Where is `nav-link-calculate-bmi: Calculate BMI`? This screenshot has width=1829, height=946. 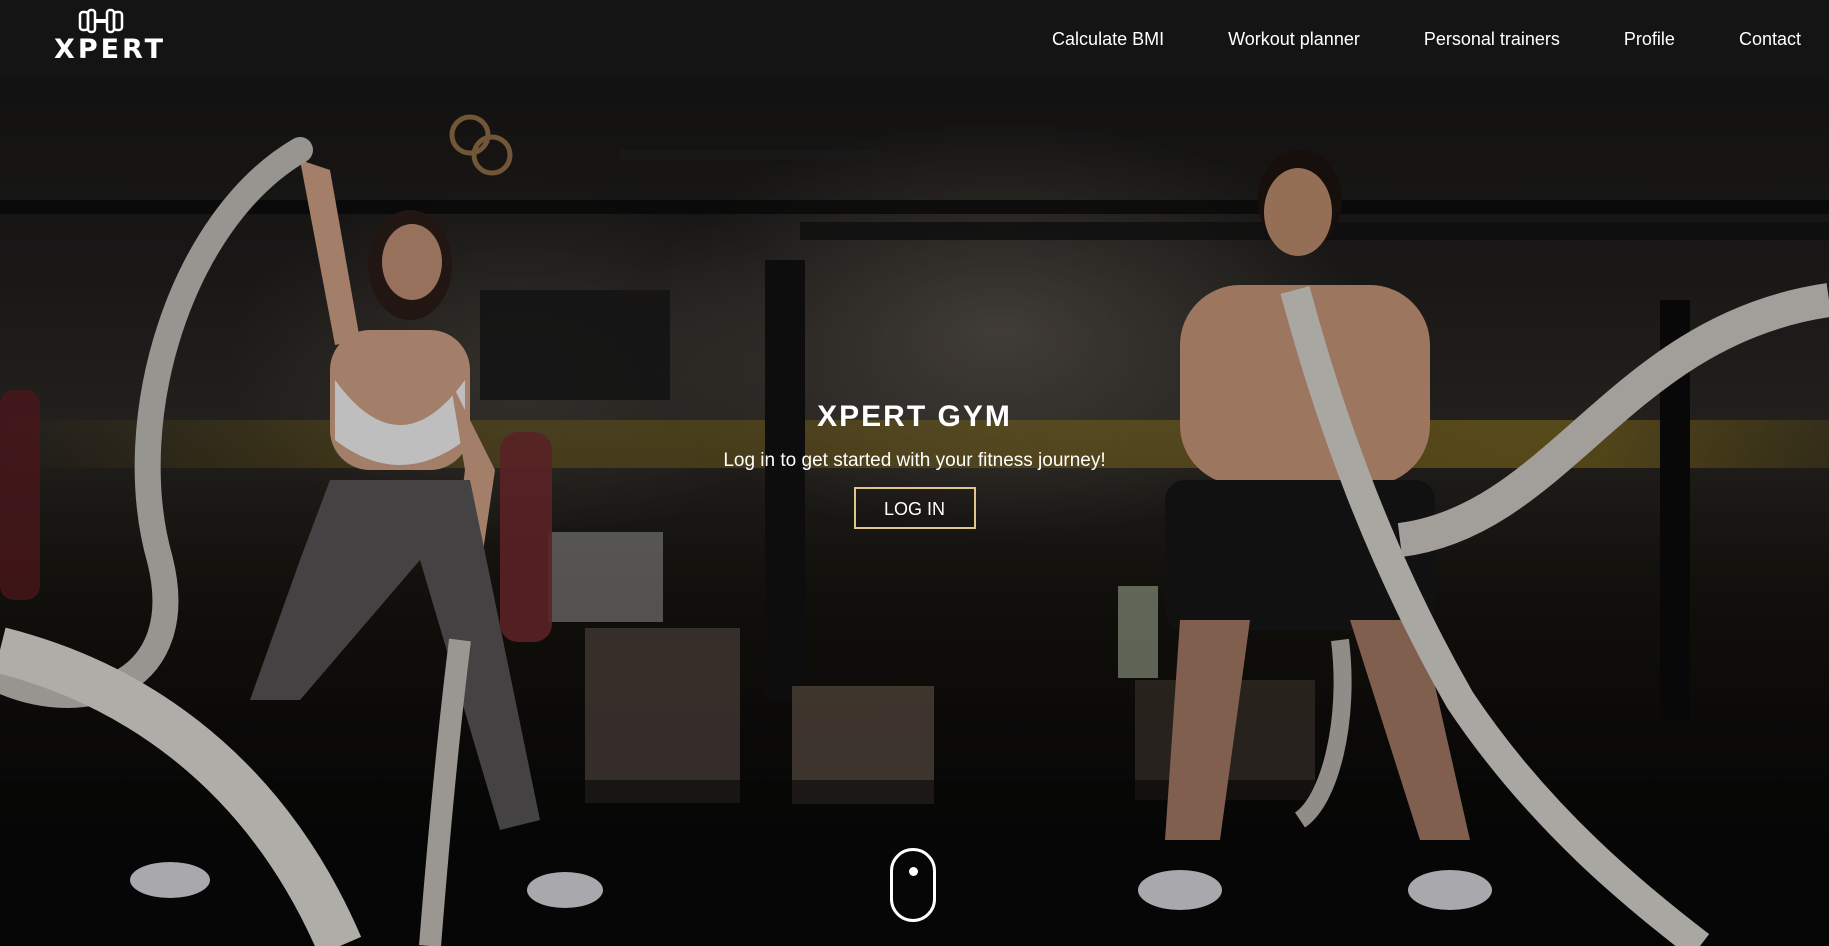
nav-link-calculate-bmi: Calculate BMI is located at coordinates (1108, 39).